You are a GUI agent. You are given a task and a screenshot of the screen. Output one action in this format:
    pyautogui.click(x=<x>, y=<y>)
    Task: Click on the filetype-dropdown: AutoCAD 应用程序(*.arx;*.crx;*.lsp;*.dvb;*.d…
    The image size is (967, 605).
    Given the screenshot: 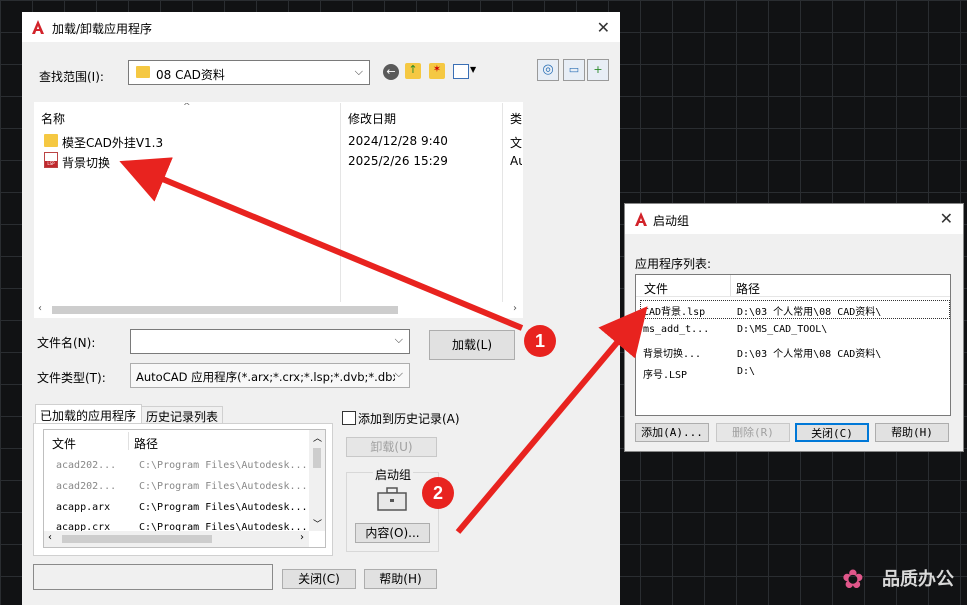 What is the action you would take?
    pyautogui.click(x=270, y=375)
    